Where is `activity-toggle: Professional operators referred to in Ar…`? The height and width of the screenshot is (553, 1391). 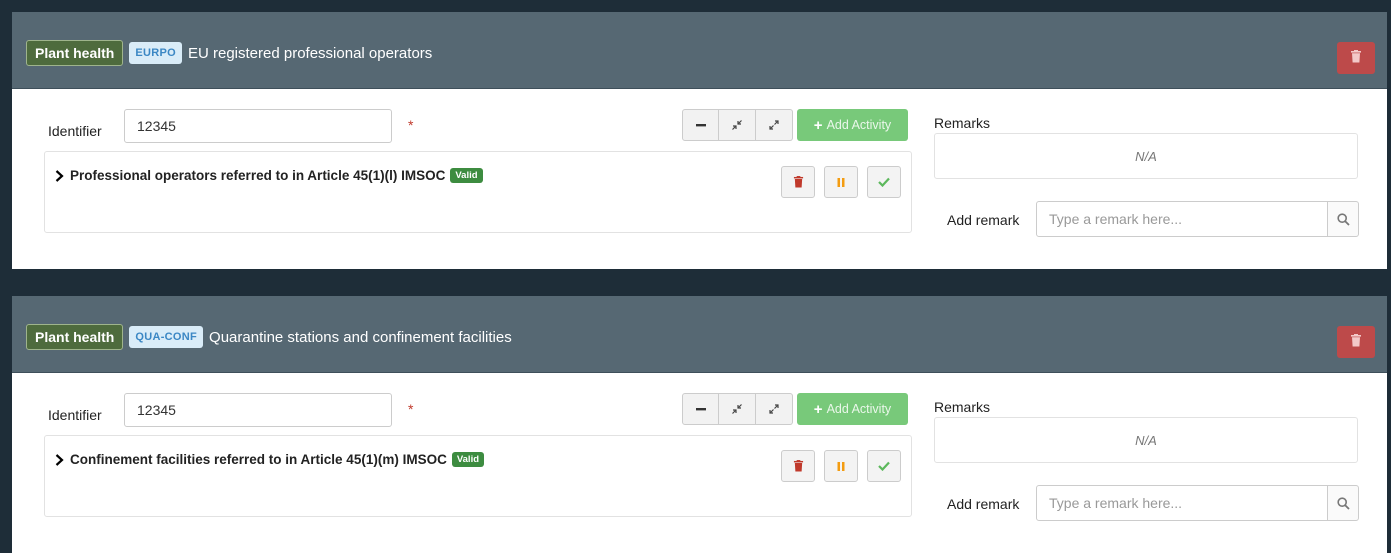 activity-toggle: Professional operators referred to in Ar… is located at coordinates (269, 175).